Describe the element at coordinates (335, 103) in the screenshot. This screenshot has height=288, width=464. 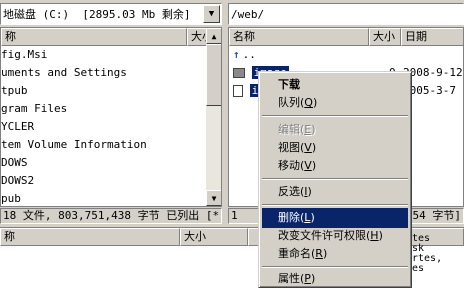
I see `menu-item-queue: 队列(Q)` at that location.